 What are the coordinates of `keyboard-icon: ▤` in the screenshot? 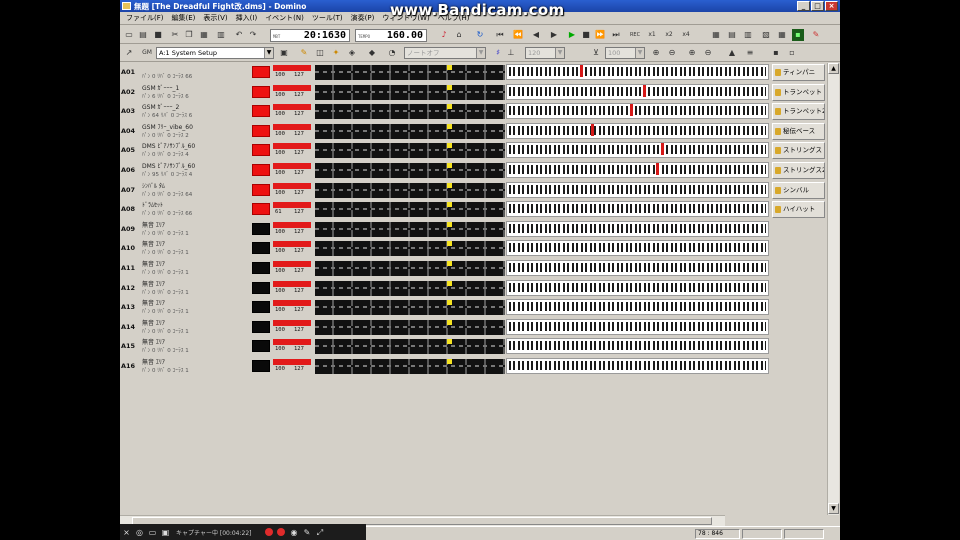 It's located at (732, 35).